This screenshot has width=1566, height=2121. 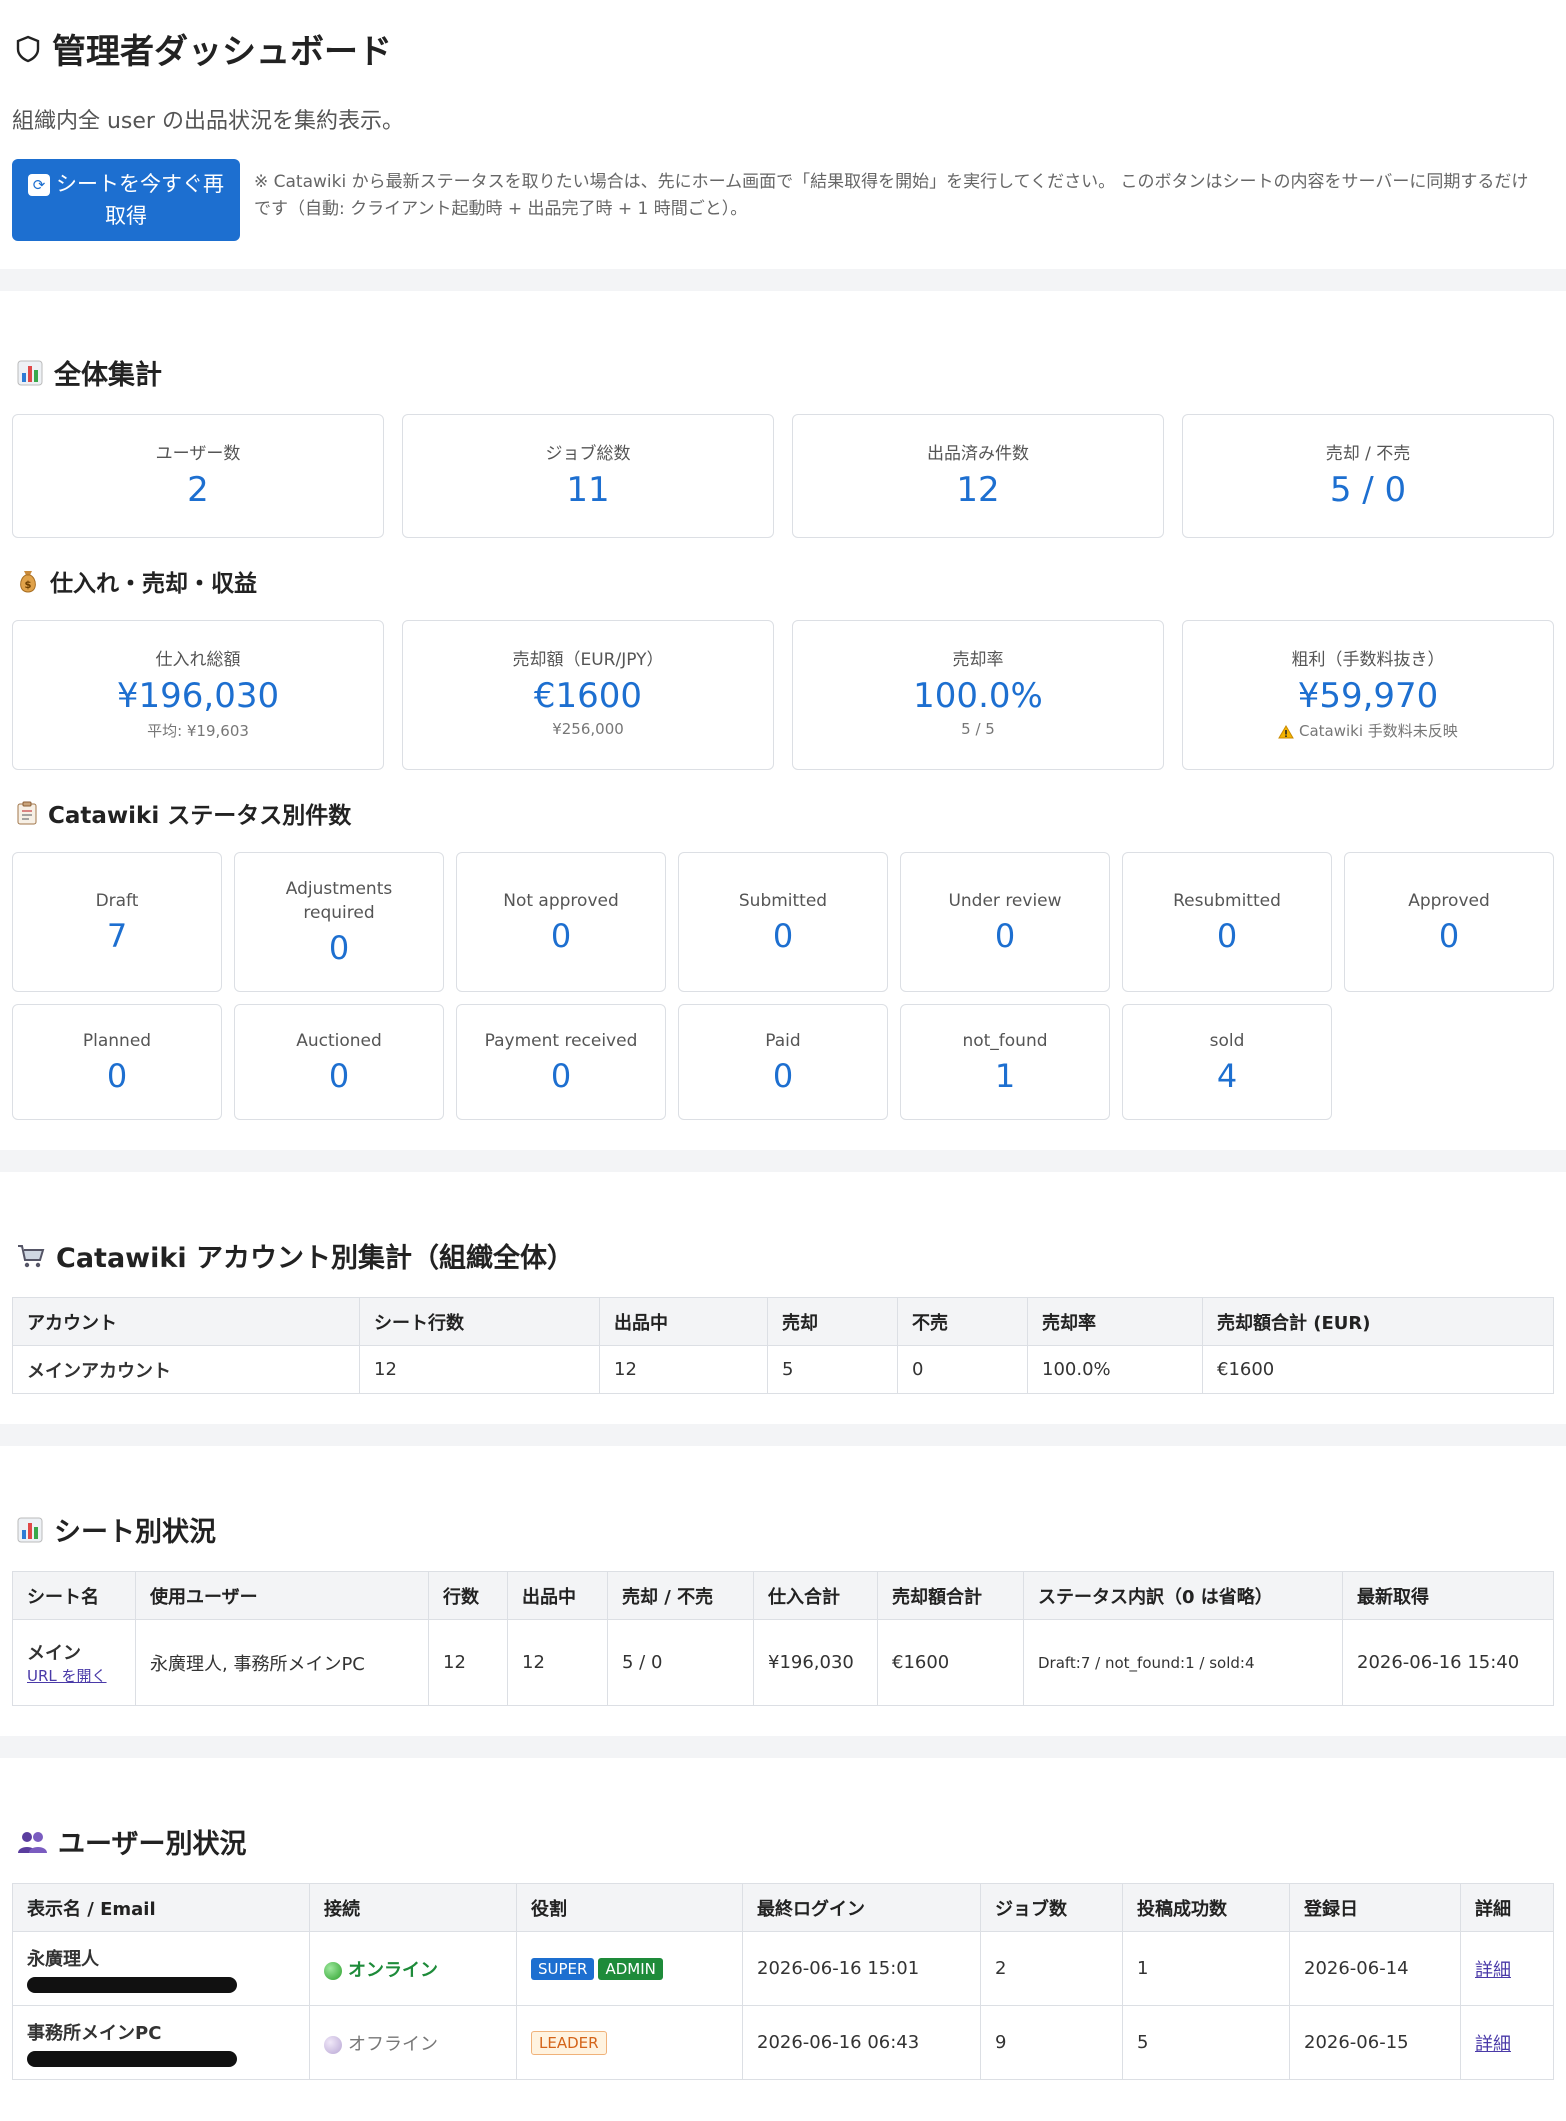 I want to click on sheet-name-cell: メイン URL を開く, so click(x=74, y=1662).